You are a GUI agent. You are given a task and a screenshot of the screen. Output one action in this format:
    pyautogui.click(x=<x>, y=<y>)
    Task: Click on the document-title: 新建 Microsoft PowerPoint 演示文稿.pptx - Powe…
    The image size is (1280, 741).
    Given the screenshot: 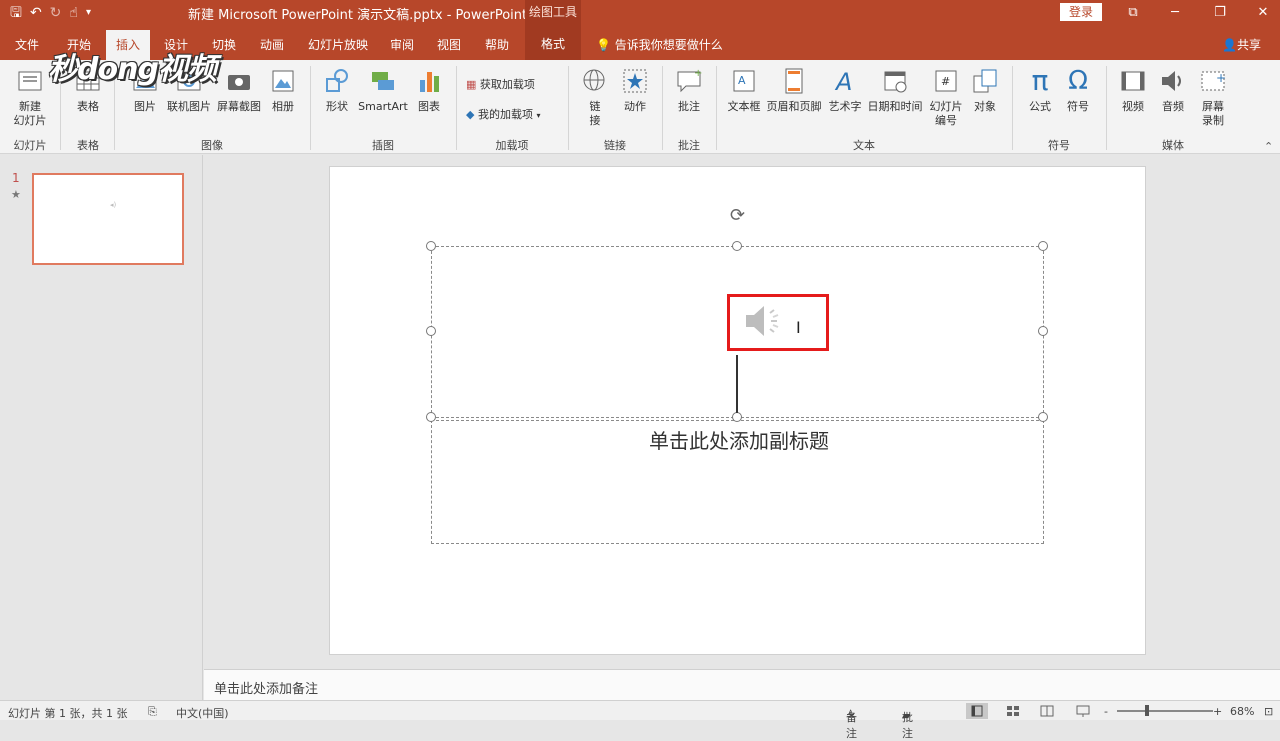 What is the action you would take?
    pyautogui.click(x=358, y=15)
    